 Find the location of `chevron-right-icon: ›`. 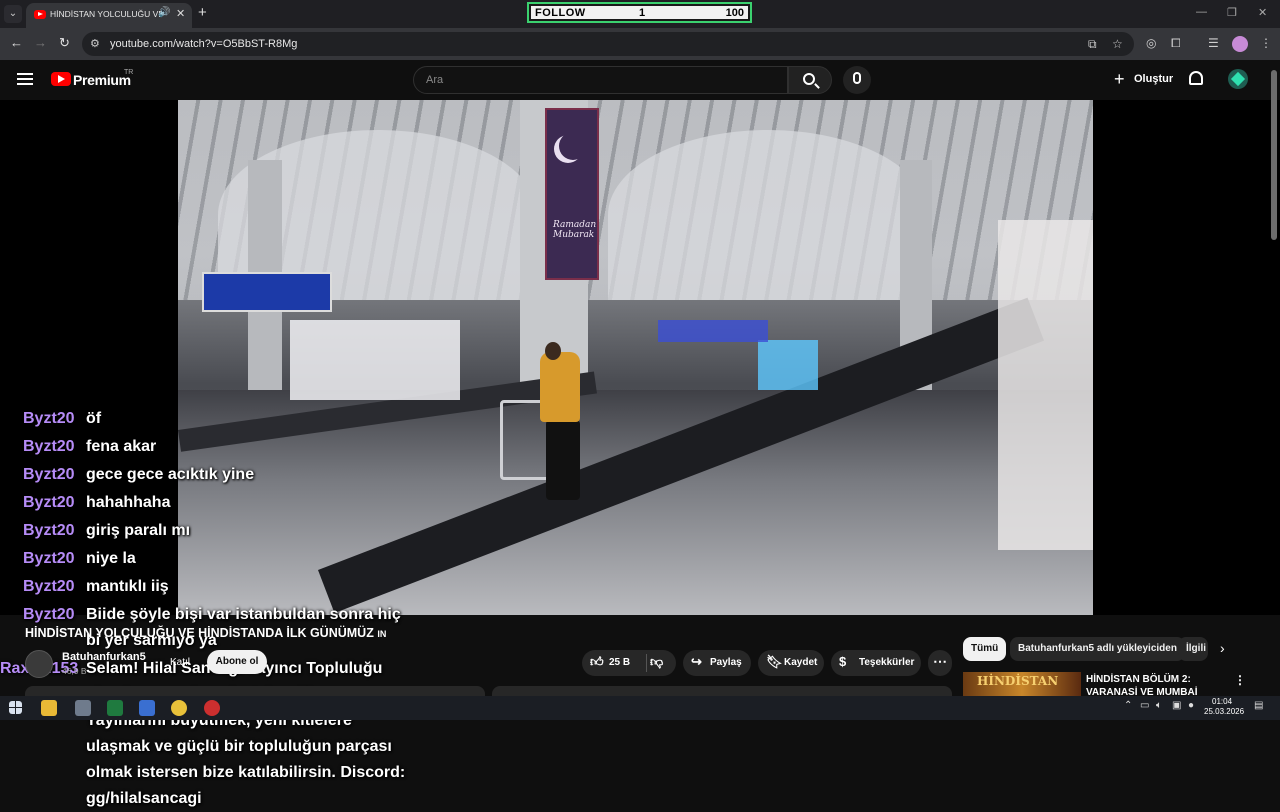

chevron-right-icon: › is located at coordinates (1222, 648).